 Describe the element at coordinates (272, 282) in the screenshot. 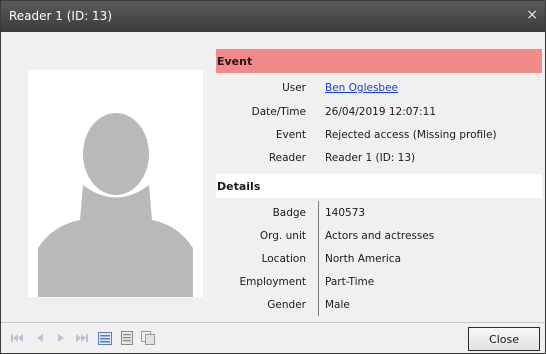

I see `employment-label: Employment` at that location.